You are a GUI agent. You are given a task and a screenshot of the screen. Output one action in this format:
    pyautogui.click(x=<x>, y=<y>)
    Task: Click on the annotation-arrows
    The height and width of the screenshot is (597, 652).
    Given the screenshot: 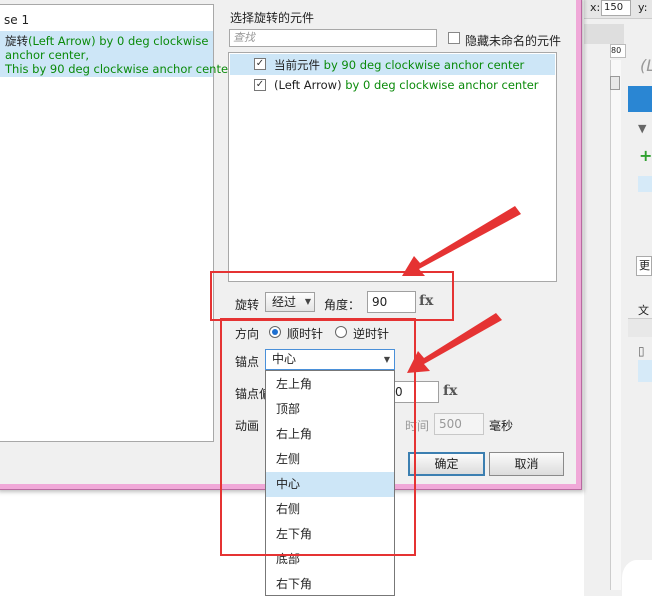 What is the action you would take?
    pyautogui.click(x=461, y=289)
    